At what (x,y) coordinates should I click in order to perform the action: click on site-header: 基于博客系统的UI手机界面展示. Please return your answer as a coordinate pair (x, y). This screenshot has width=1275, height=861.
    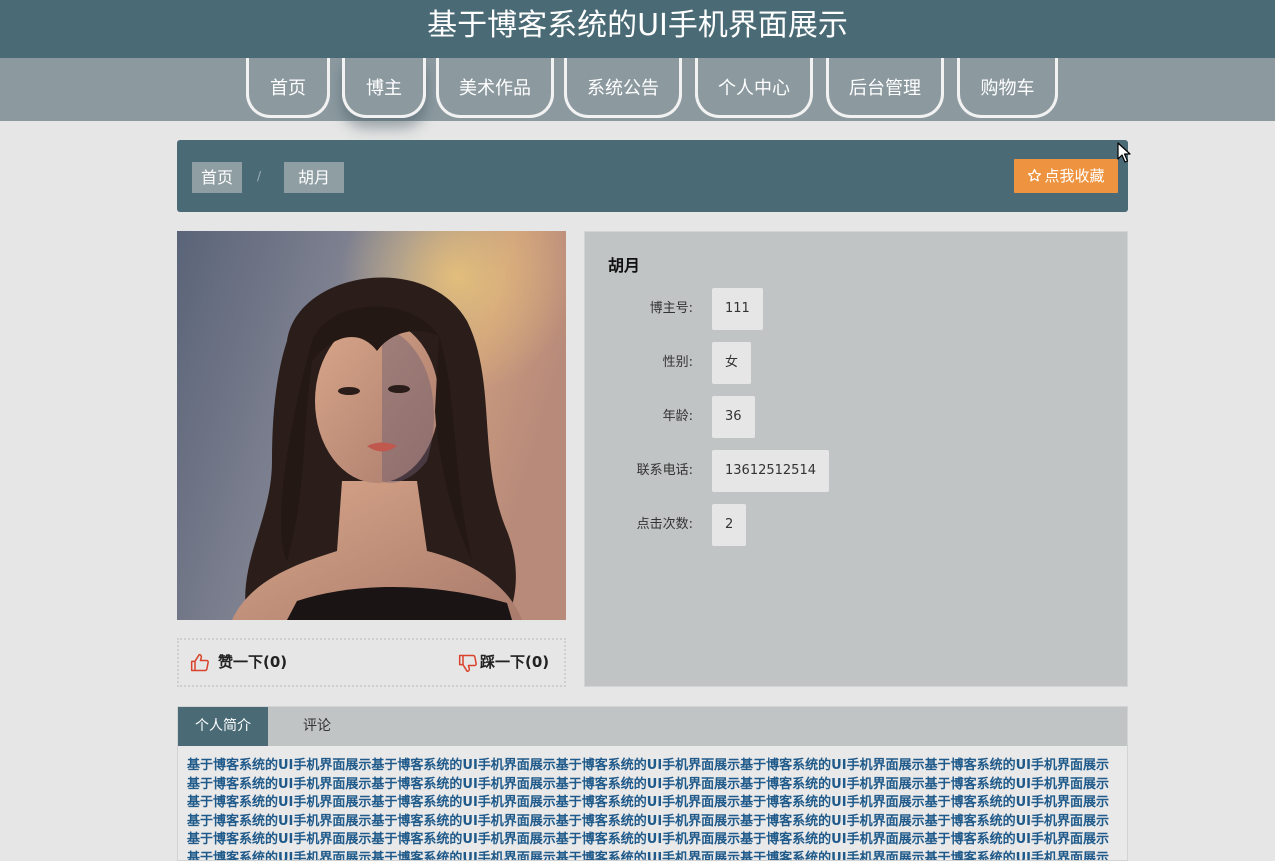
    Looking at the image, I should click on (637, 29).